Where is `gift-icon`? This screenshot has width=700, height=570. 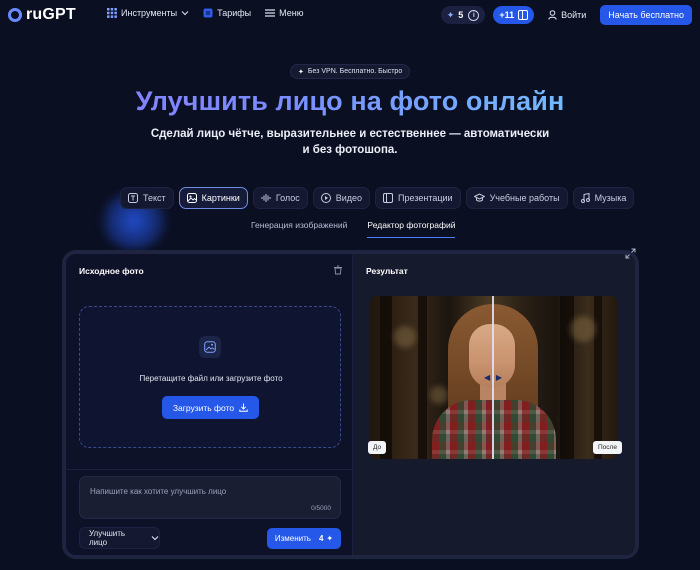 gift-icon is located at coordinates (523, 15).